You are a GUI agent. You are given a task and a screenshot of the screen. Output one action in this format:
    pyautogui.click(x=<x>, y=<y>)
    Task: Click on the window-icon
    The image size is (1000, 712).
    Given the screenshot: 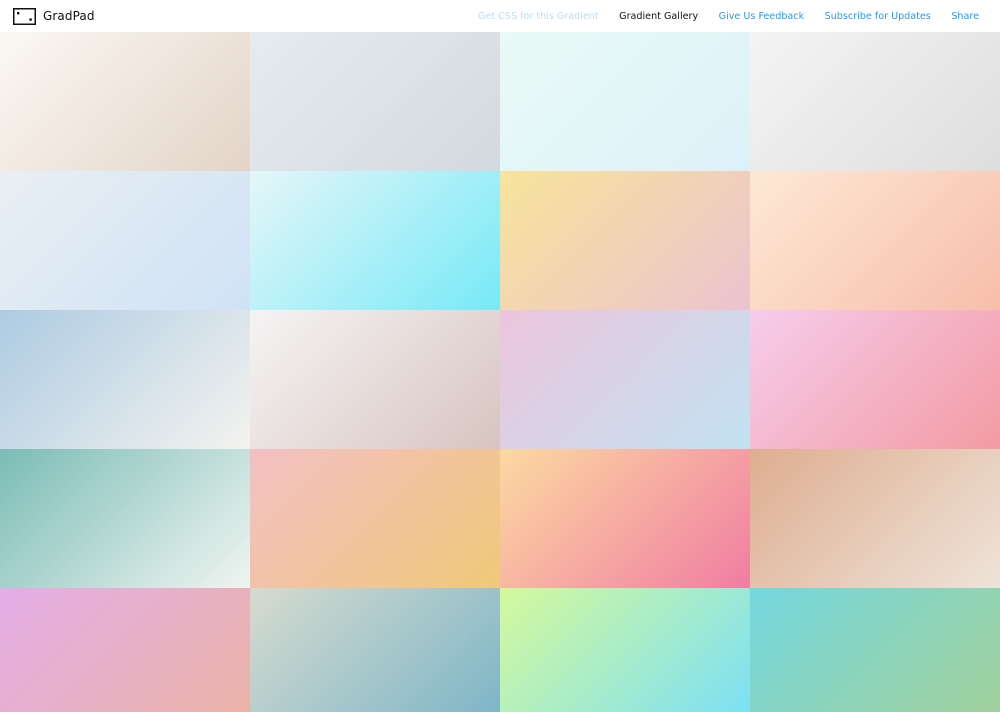 What is the action you would take?
    pyautogui.click(x=24, y=16)
    